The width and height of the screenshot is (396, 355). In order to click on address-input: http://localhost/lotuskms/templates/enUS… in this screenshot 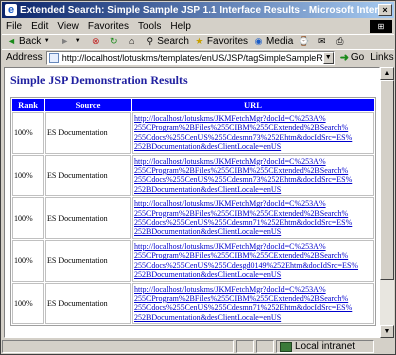, I will do `click(190, 57)`.